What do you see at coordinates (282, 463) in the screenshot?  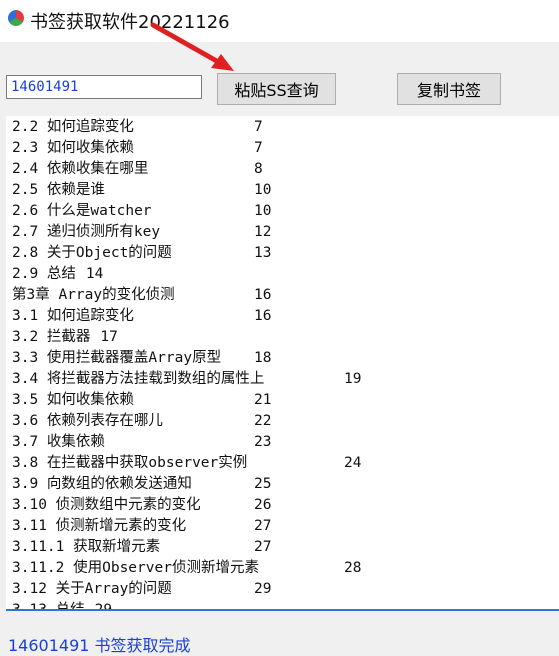 I see `bookmark-row: 3.8 在拦截器中获取observer实例 24` at bounding box center [282, 463].